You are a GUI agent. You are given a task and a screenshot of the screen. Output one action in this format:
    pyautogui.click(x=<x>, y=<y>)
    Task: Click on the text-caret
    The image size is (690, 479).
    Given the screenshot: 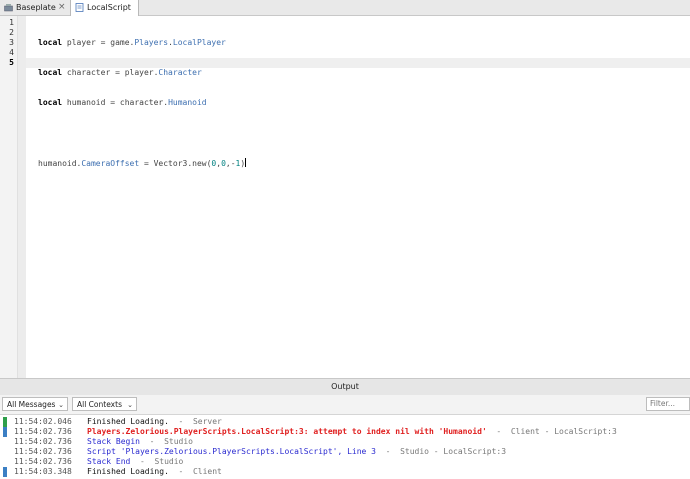 What is the action you would take?
    pyautogui.click(x=246, y=162)
    